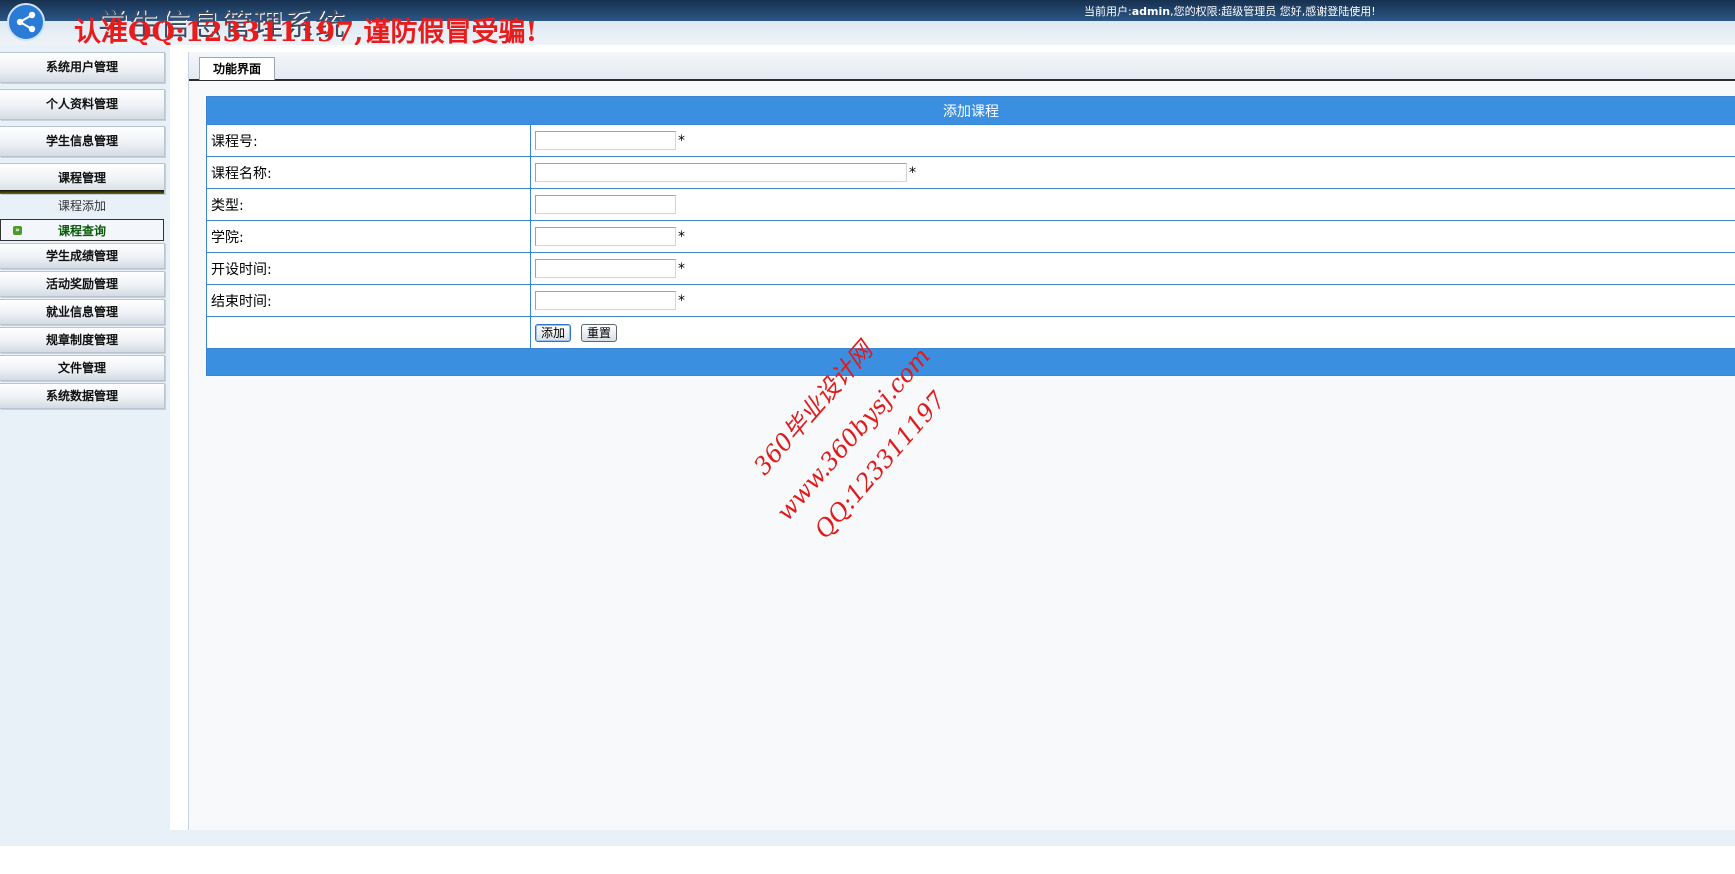  I want to click on bottom-strip, so click(867, 838).